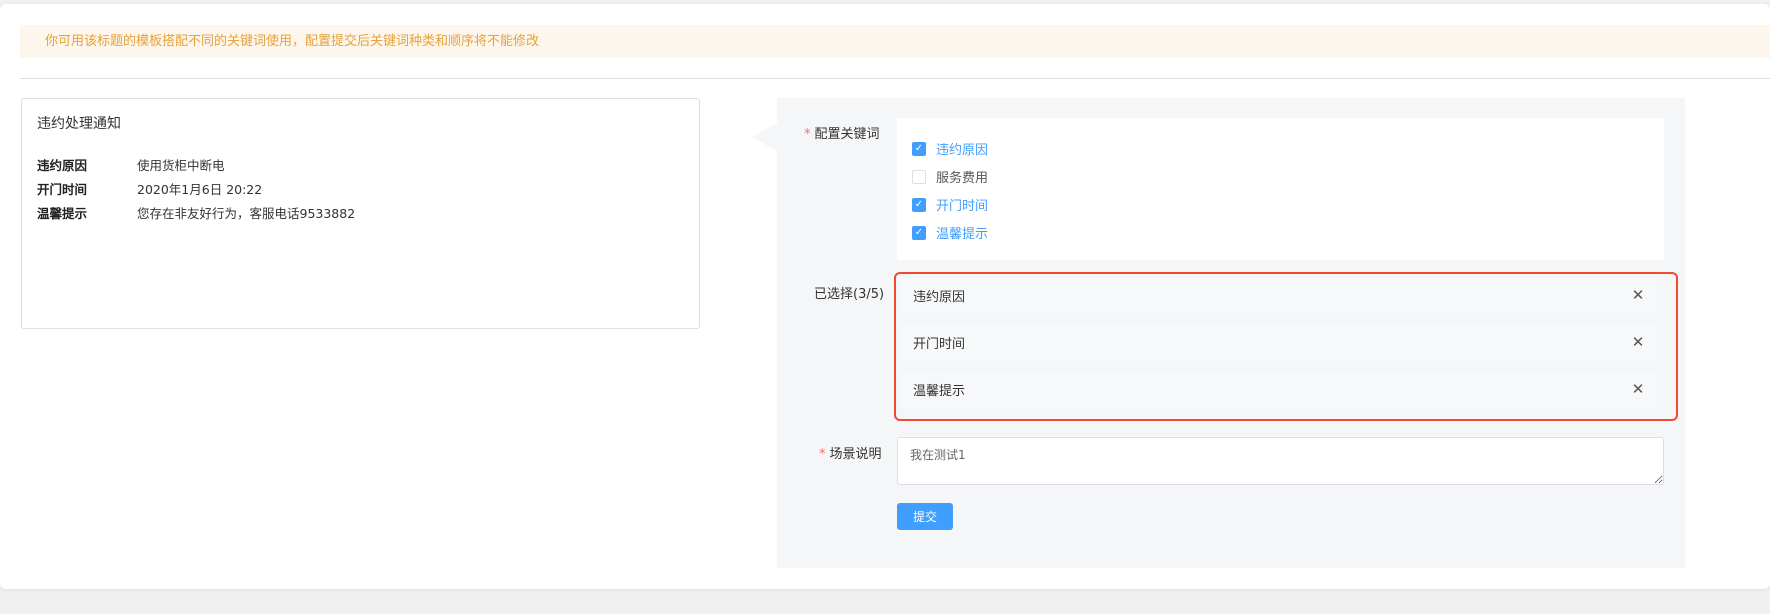 This screenshot has height=614, width=1770. Describe the element at coordinates (131, 164) in the screenshot. I see `preview-row: 违约原因 使用货柜中断电` at that location.